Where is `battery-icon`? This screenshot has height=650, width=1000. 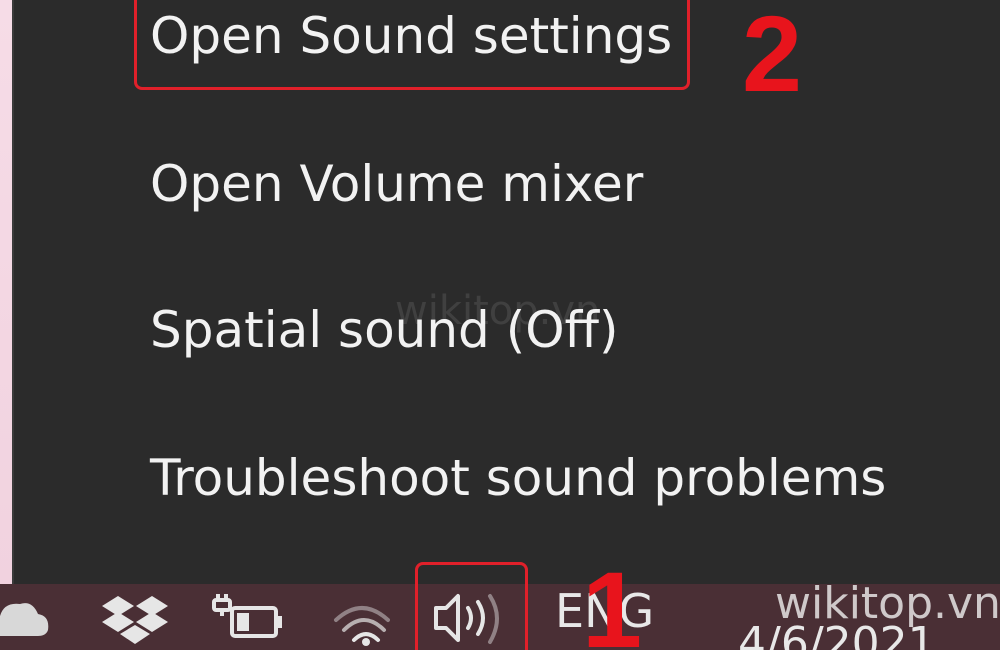
battery-icon is located at coordinates (250, 618).